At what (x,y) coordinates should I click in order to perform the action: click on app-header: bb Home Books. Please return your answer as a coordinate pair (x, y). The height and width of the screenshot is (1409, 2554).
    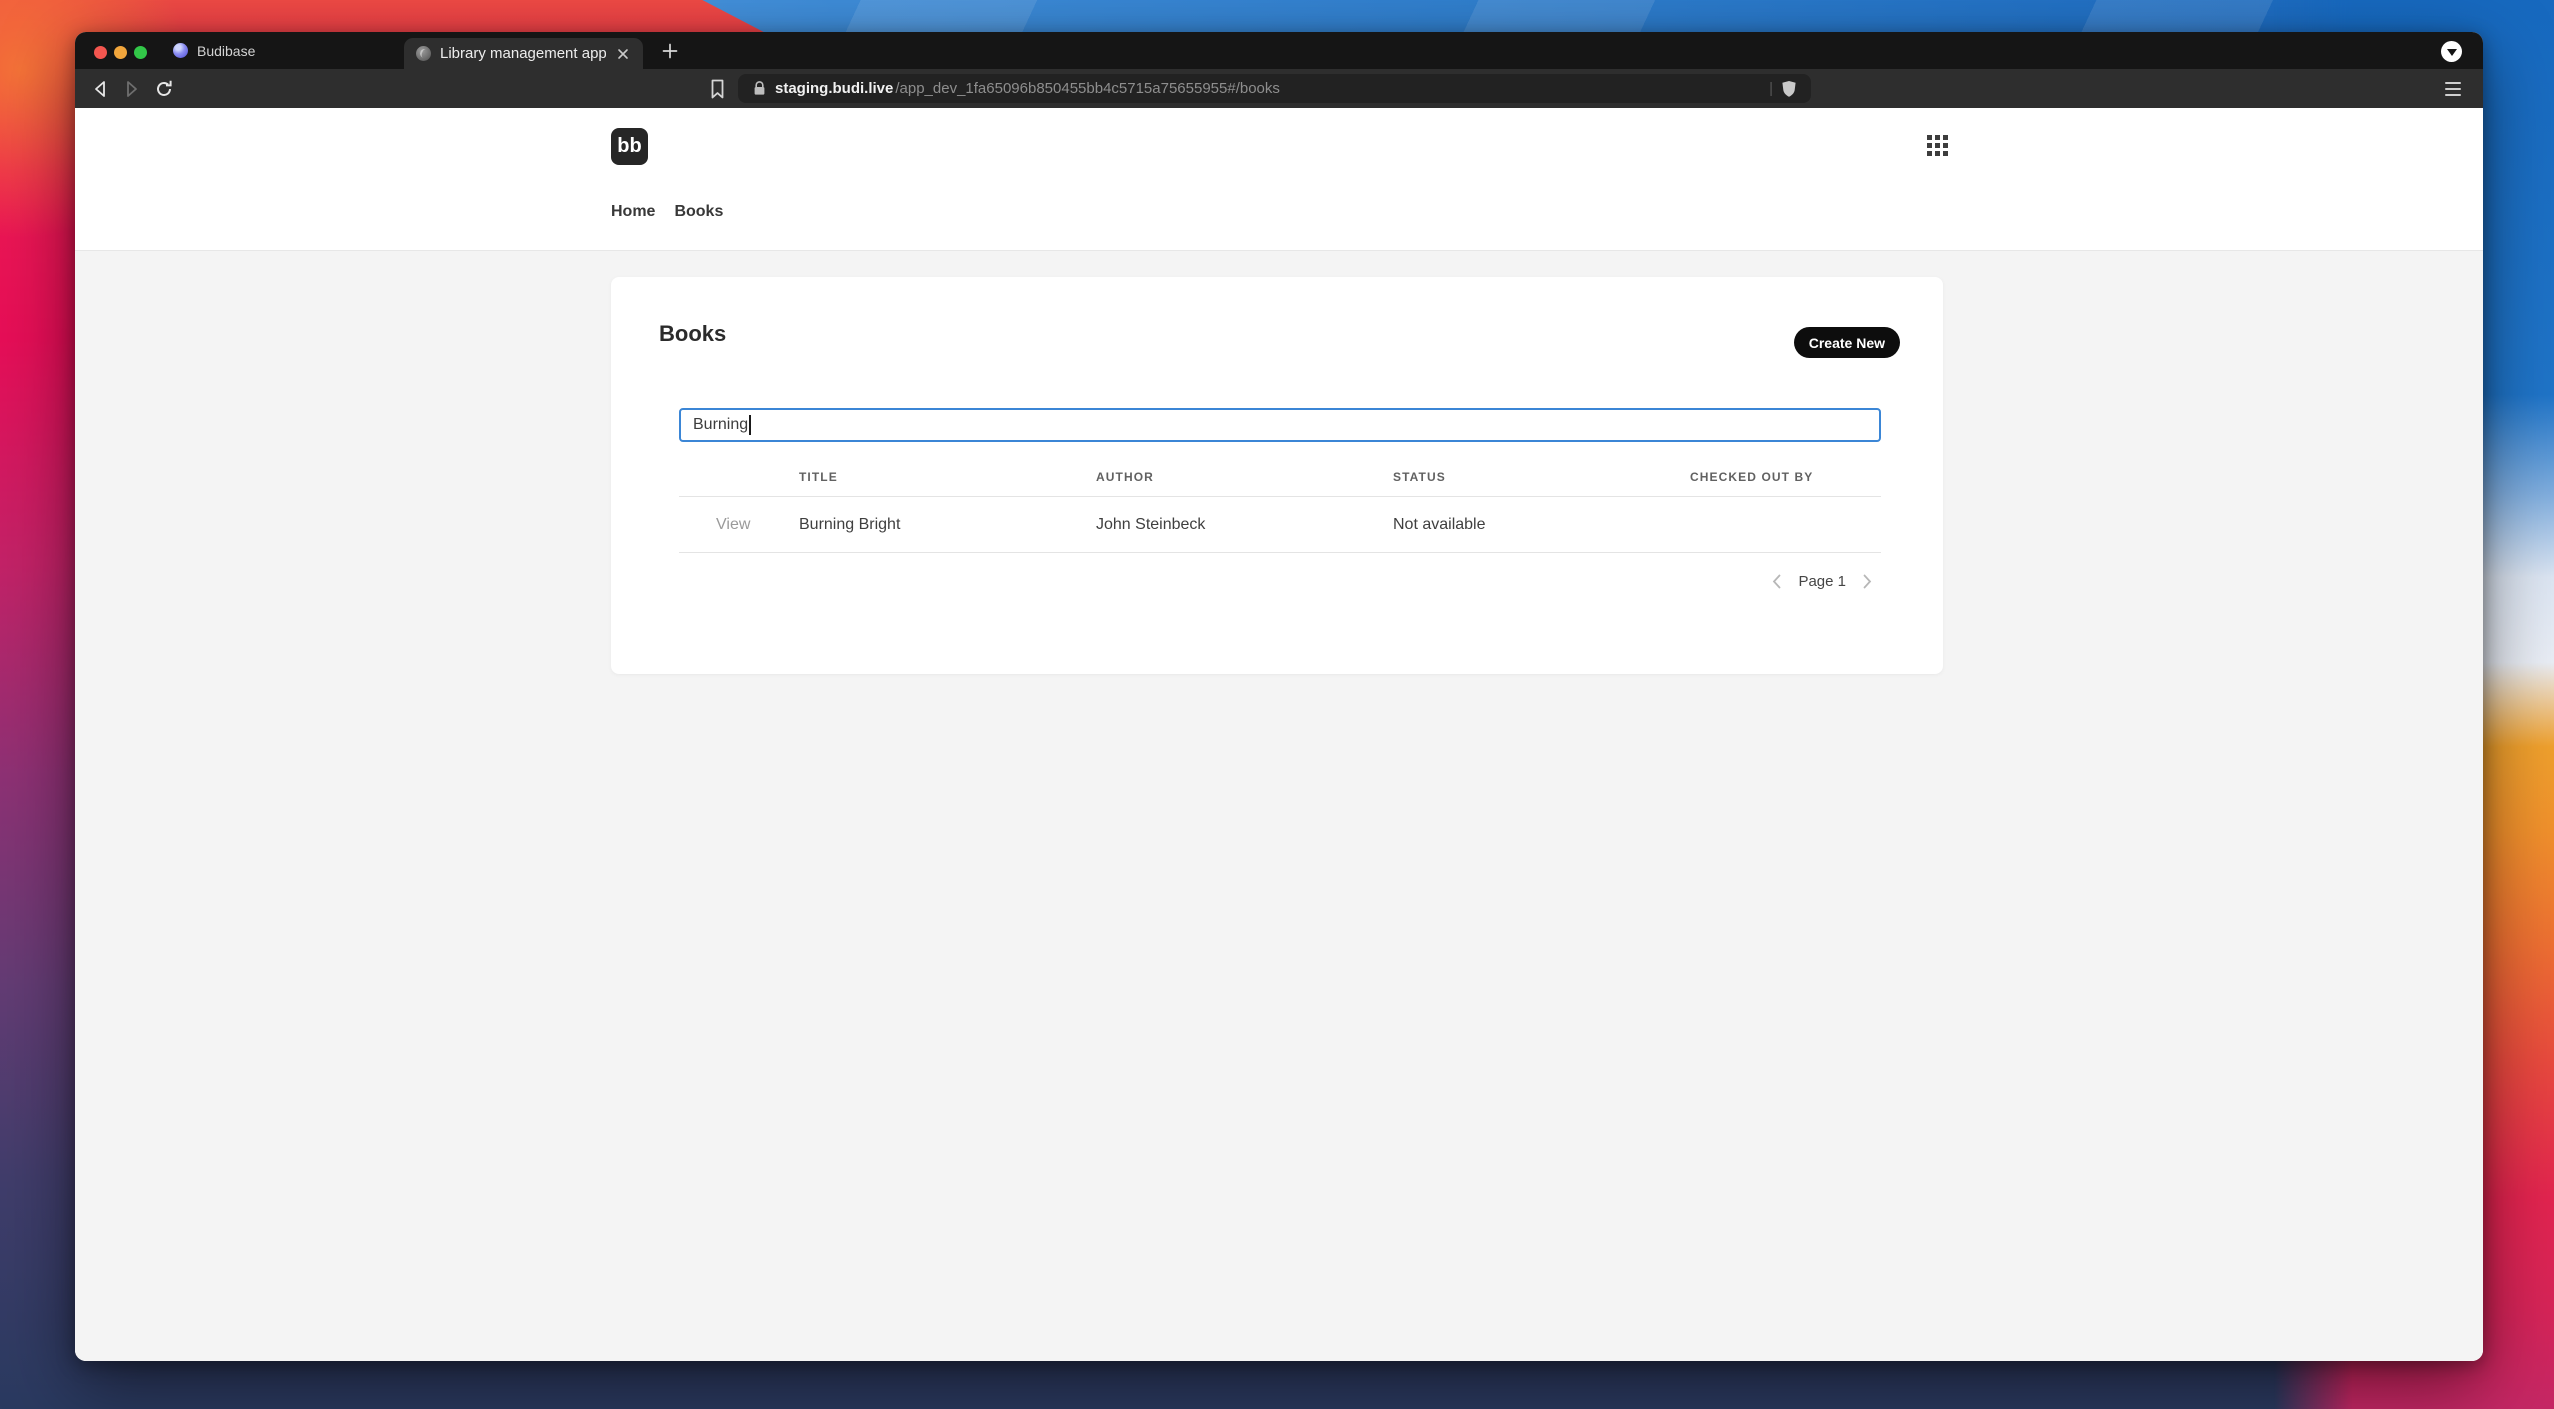
    Looking at the image, I should click on (1279, 179).